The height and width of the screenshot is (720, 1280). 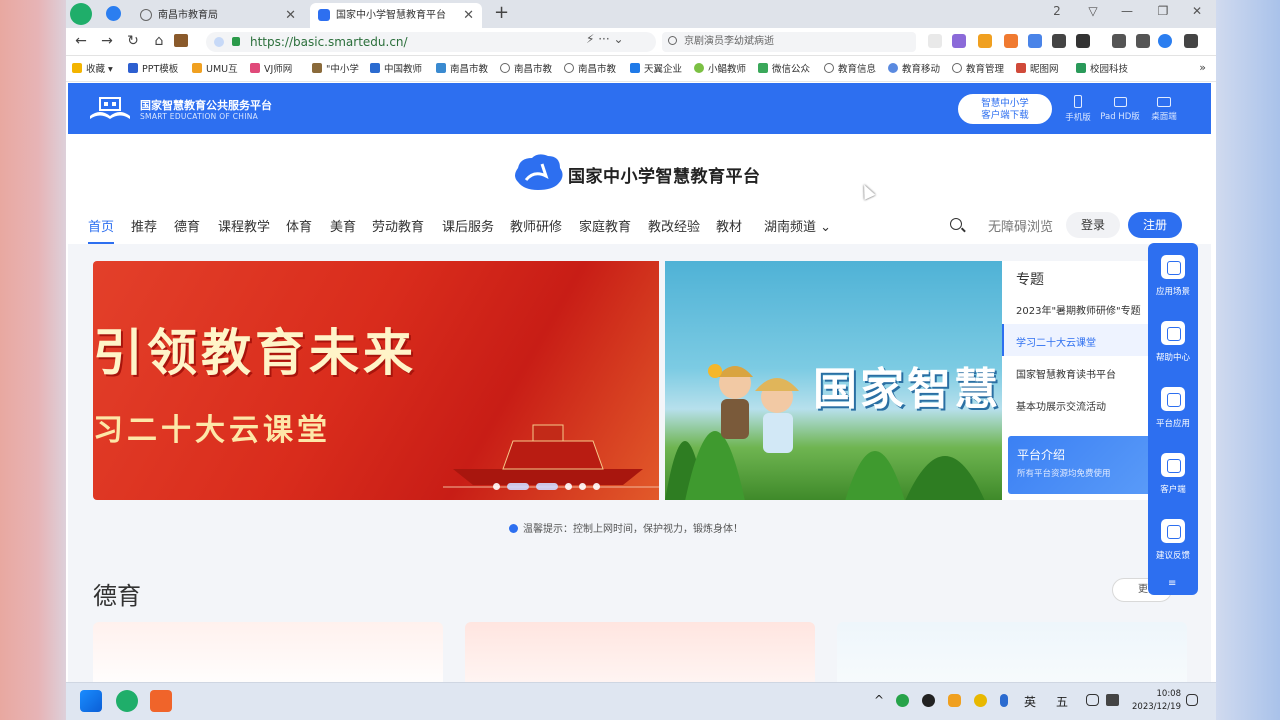 What do you see at coordinates (144, 225) in the screenshot?
I see `nav-recommend: 推荐` at bounding box center [144, 225].